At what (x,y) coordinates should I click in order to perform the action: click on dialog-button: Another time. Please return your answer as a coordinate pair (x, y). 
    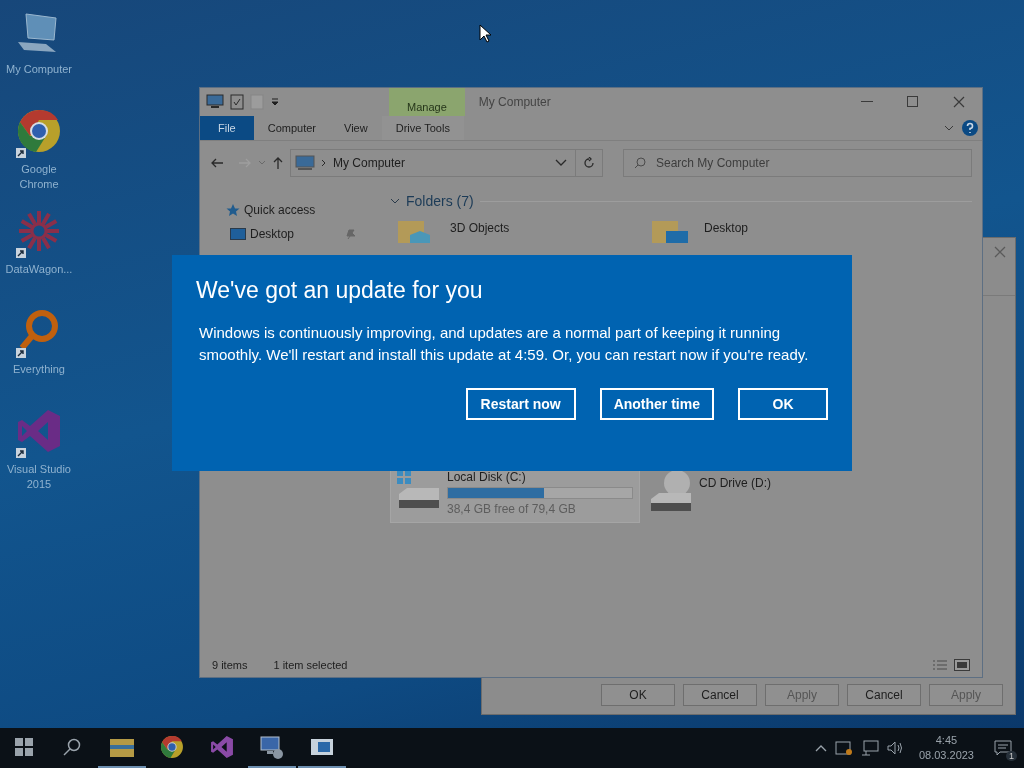
    Looking at the image, I should click on (656, 404).